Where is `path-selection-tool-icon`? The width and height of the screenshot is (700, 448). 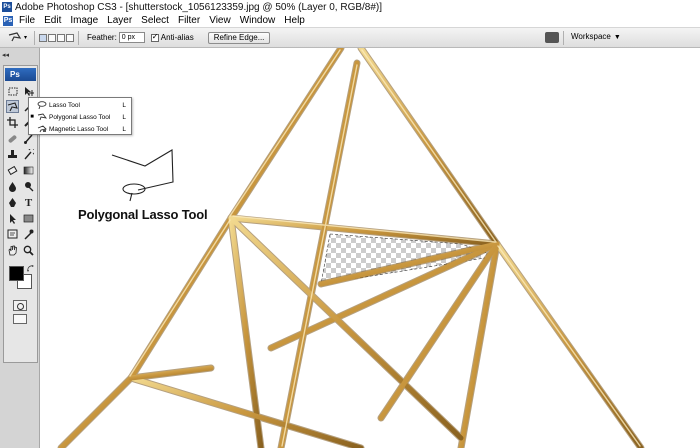
path-selection-tool-icon is located at coordinates (12, 218).